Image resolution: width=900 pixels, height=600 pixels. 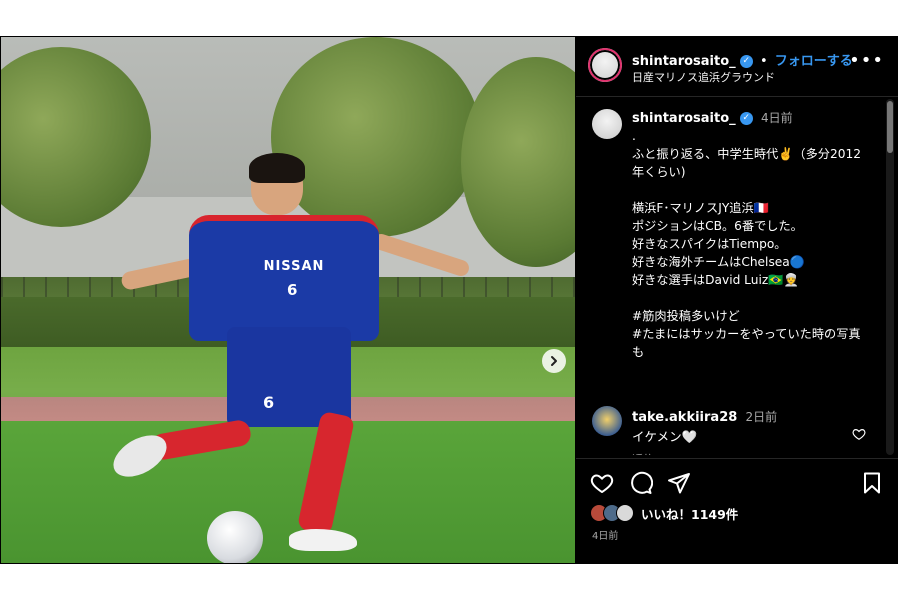 I want to click on comment-text: イケメン🤍, so click(x=665, y=436).